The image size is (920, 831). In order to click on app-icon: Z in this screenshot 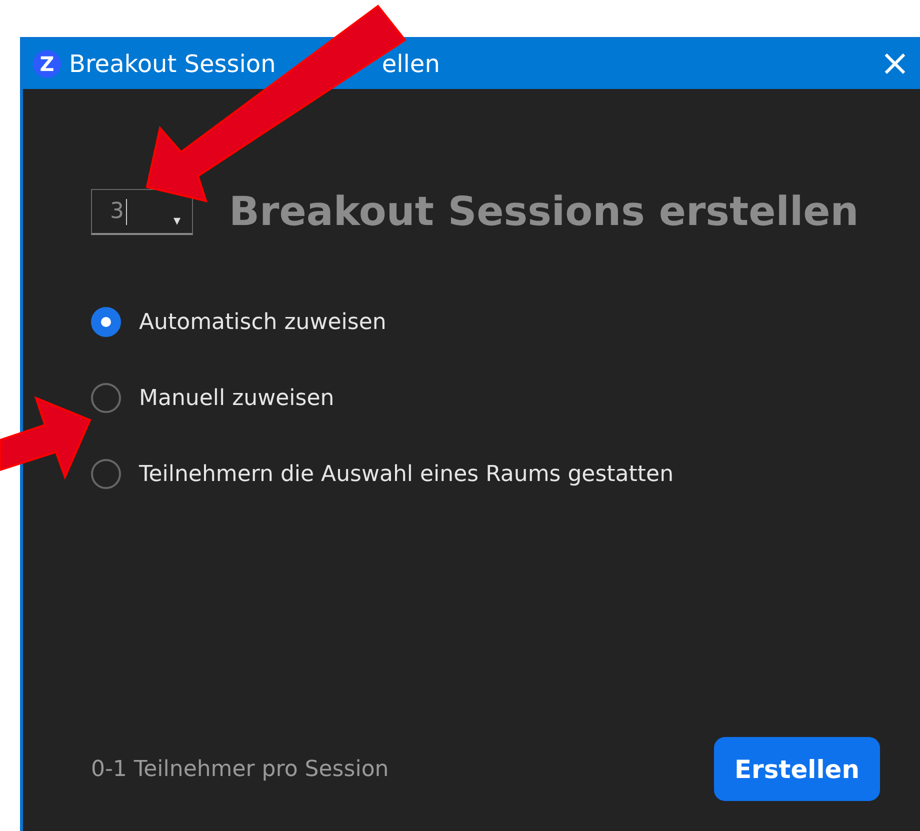, I will do `click(47, 64)`.